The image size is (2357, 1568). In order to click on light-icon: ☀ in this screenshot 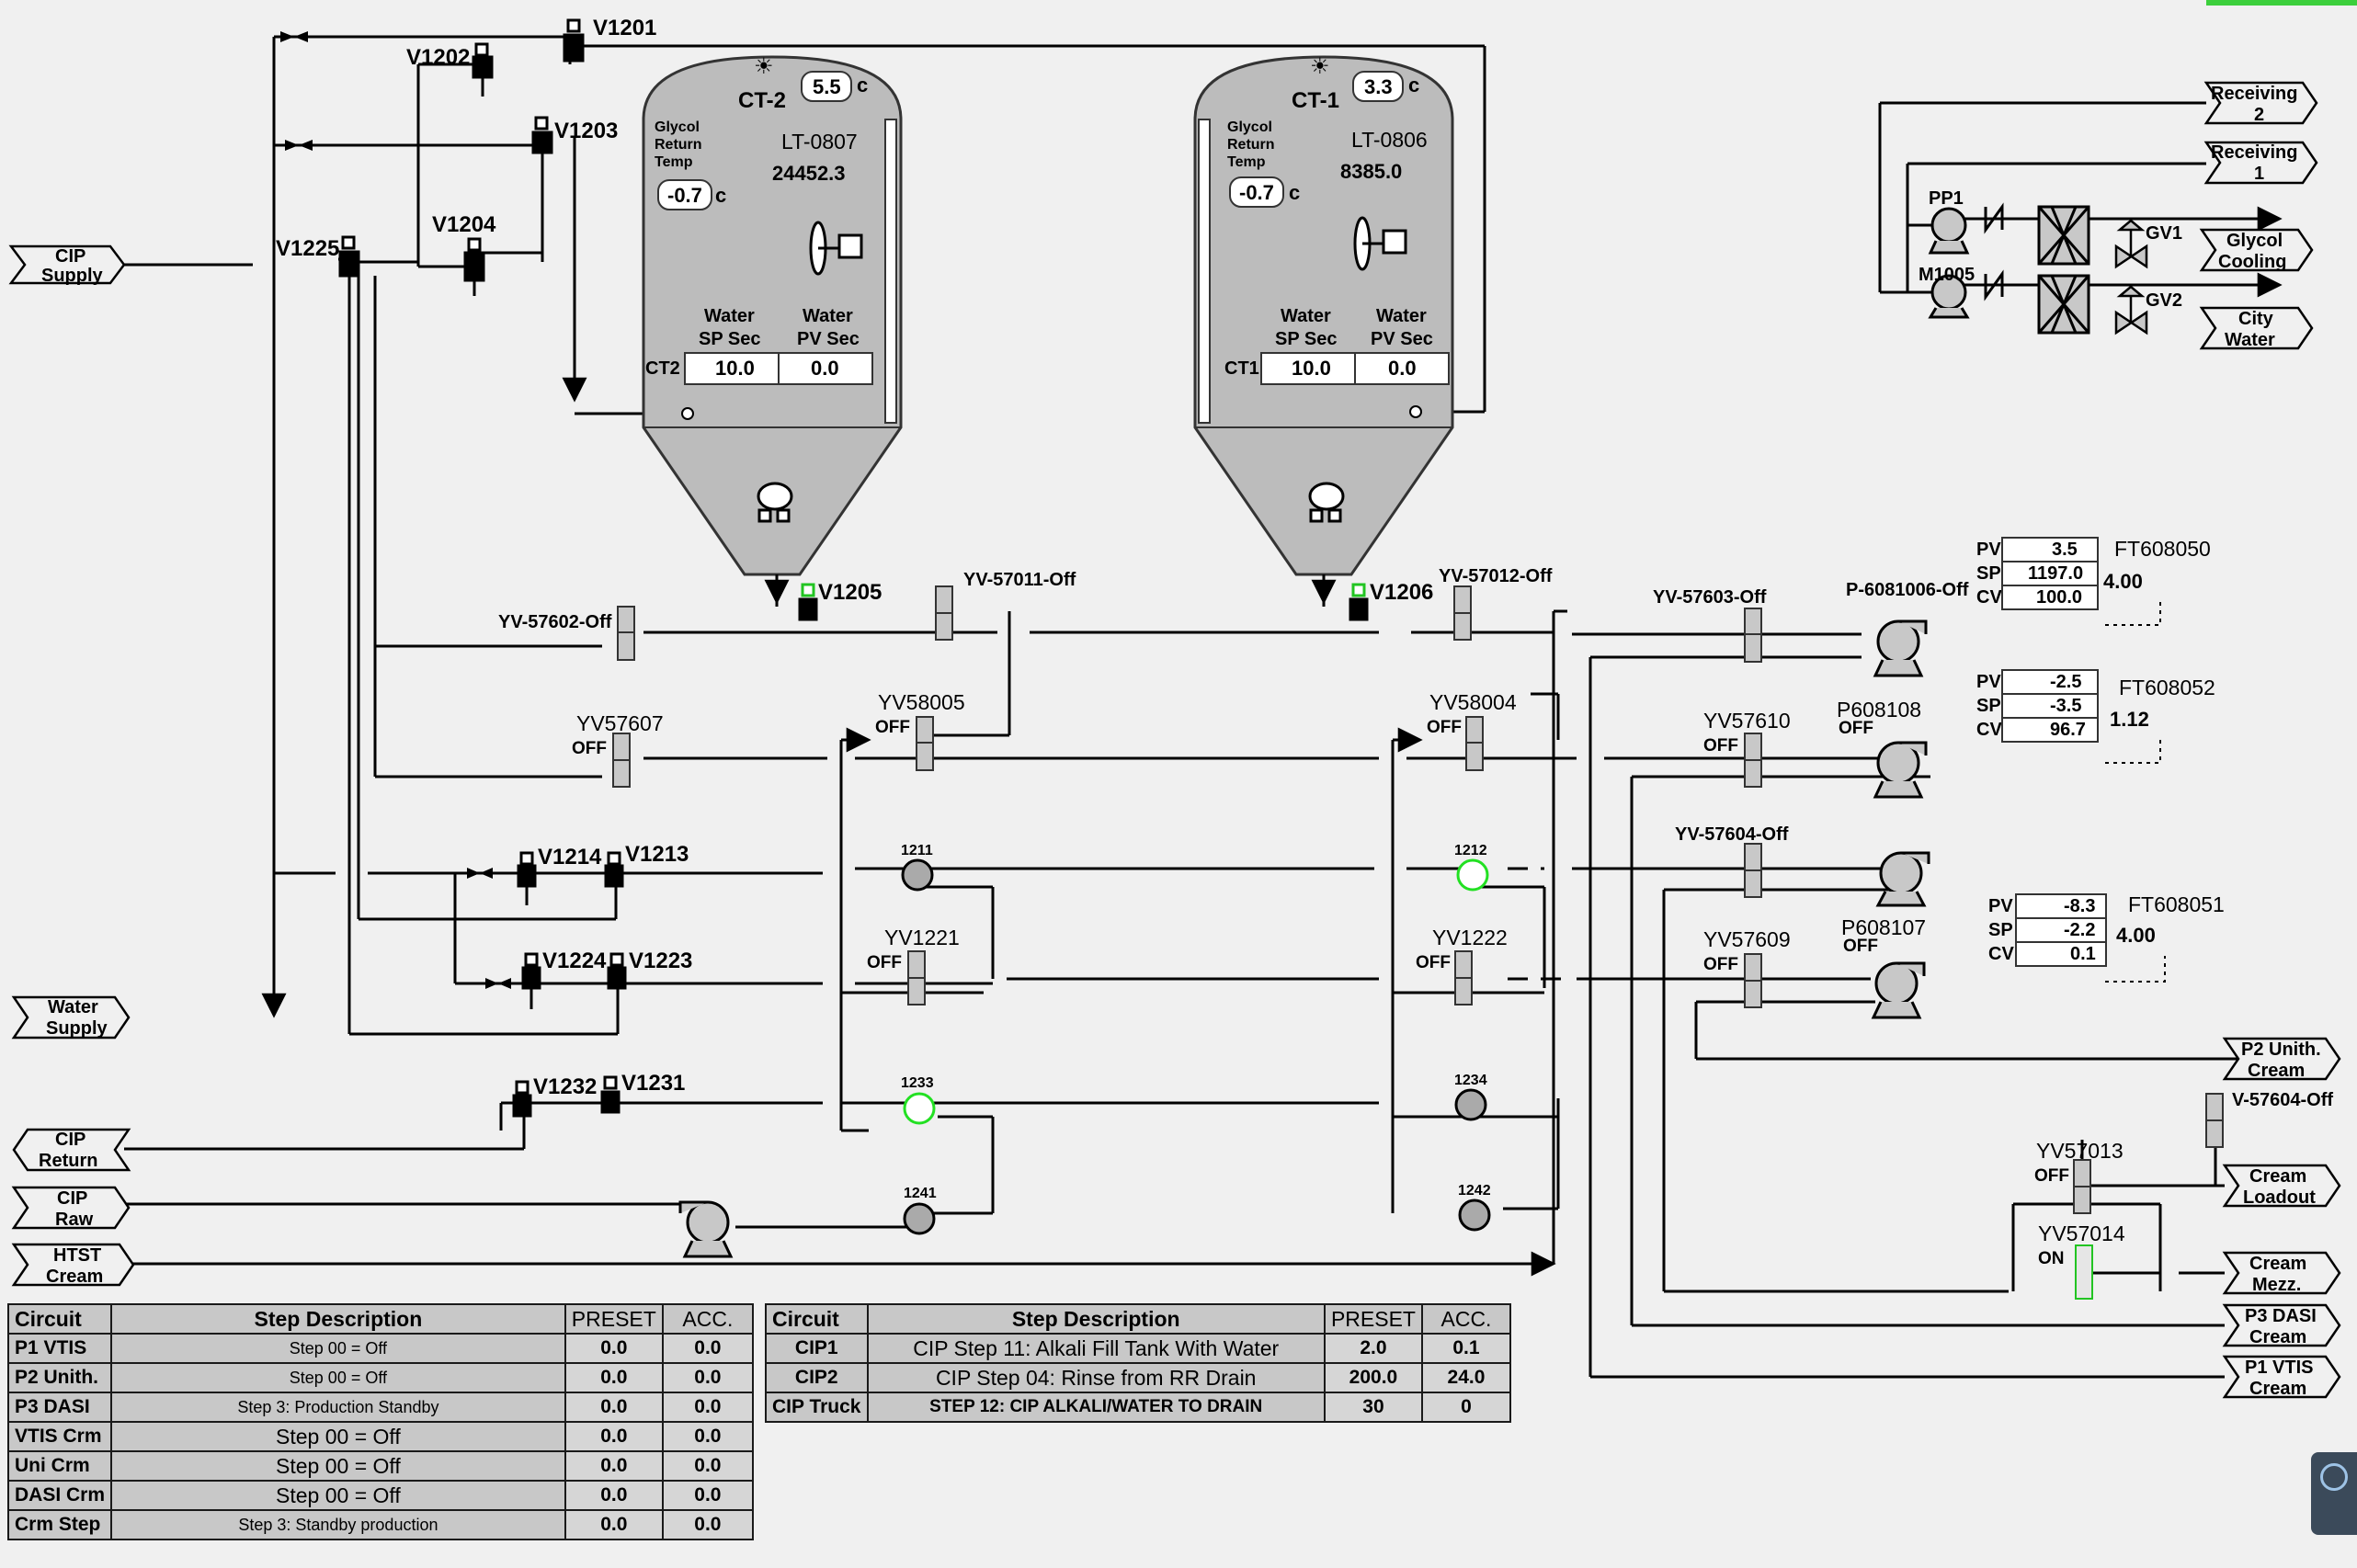, I will do `click(764, 66)`.